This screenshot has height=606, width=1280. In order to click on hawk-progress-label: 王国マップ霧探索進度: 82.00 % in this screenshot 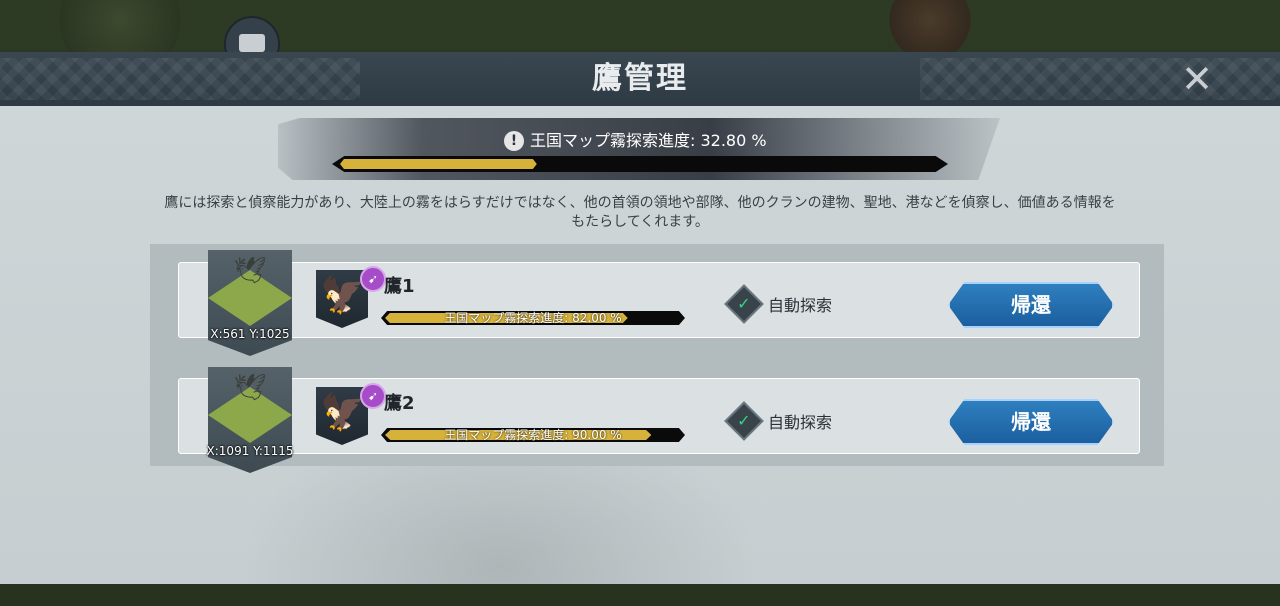, I will do `click(533, 318)`.